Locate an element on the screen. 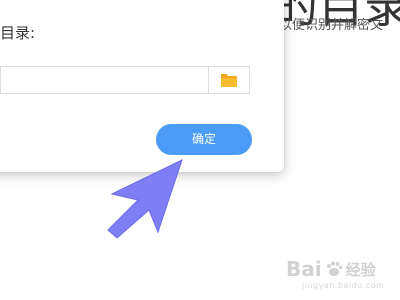  baidu-jingyan-watermark: Bai 经验 jingyan.baidu.com is located at coordinates (335, 273).